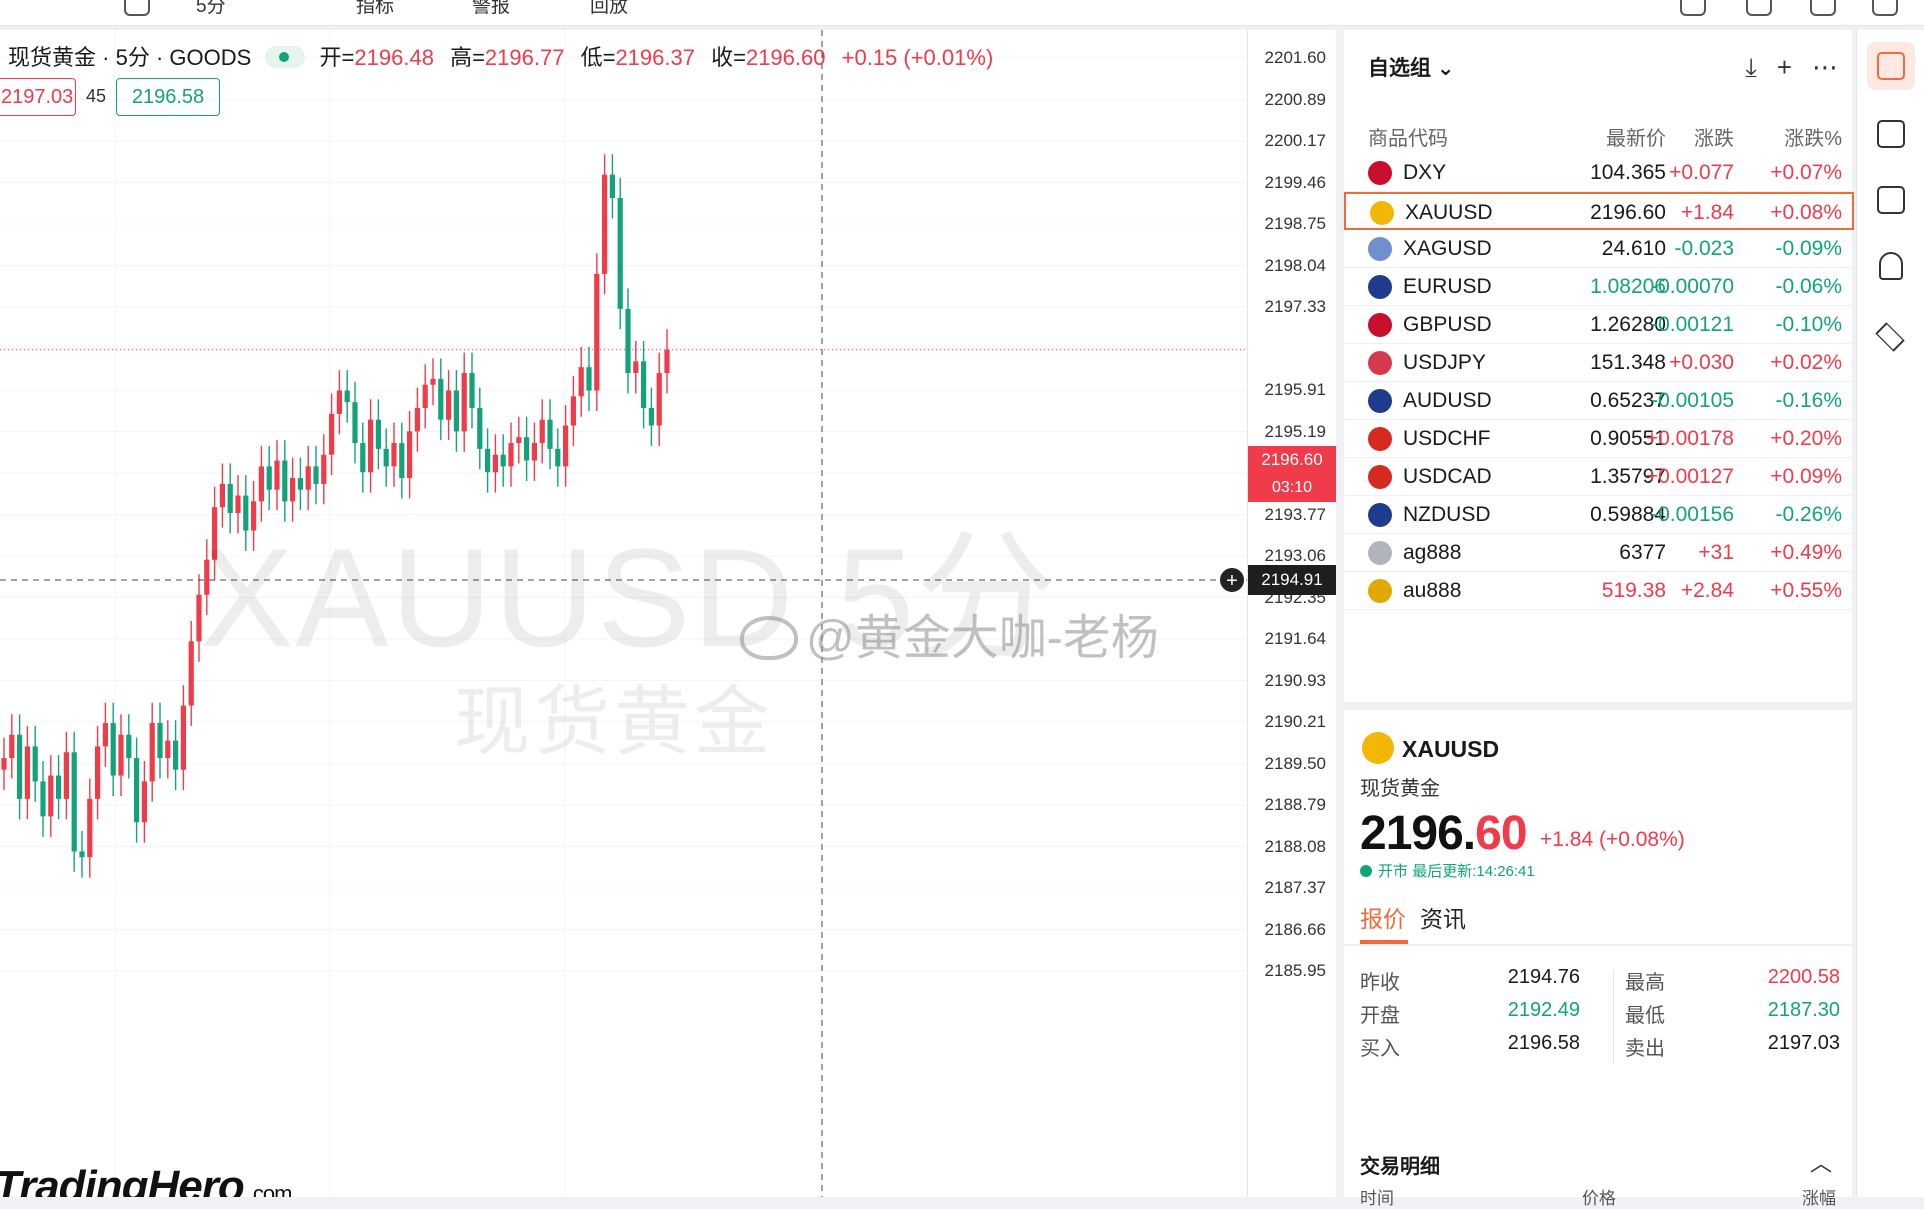 This screenshot has height=1209, width=1924. What do you see at coordinates (1823, 8) in the screenshot?
I see `expand-icon` at bounding box center [1823, 8].